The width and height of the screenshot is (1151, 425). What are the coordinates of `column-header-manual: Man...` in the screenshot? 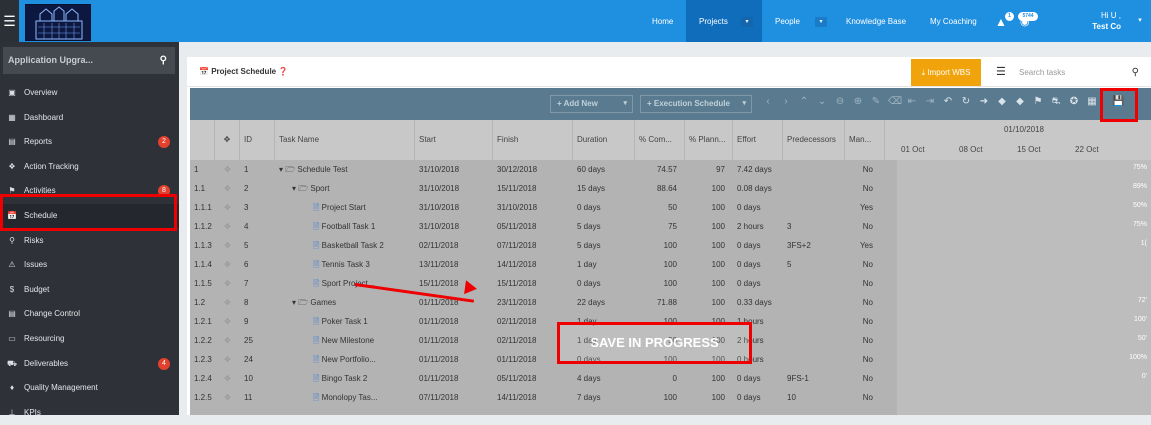 It's located at (865, 140).